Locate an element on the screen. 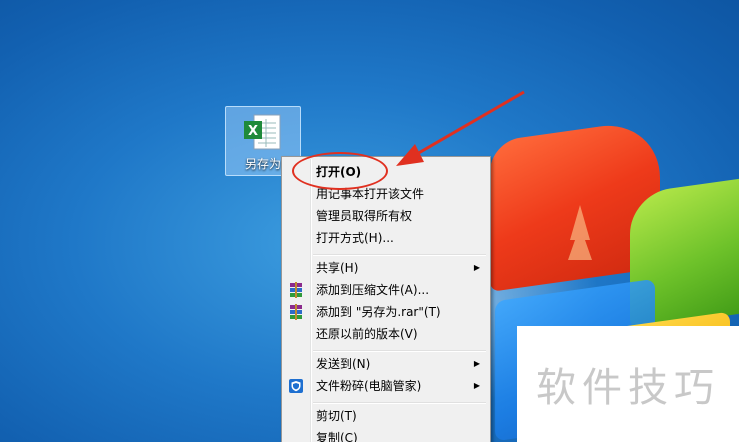 This screenshot has width=739, height=442. menu-item-copy: 复制(C) is located at coordinates (386, 434).